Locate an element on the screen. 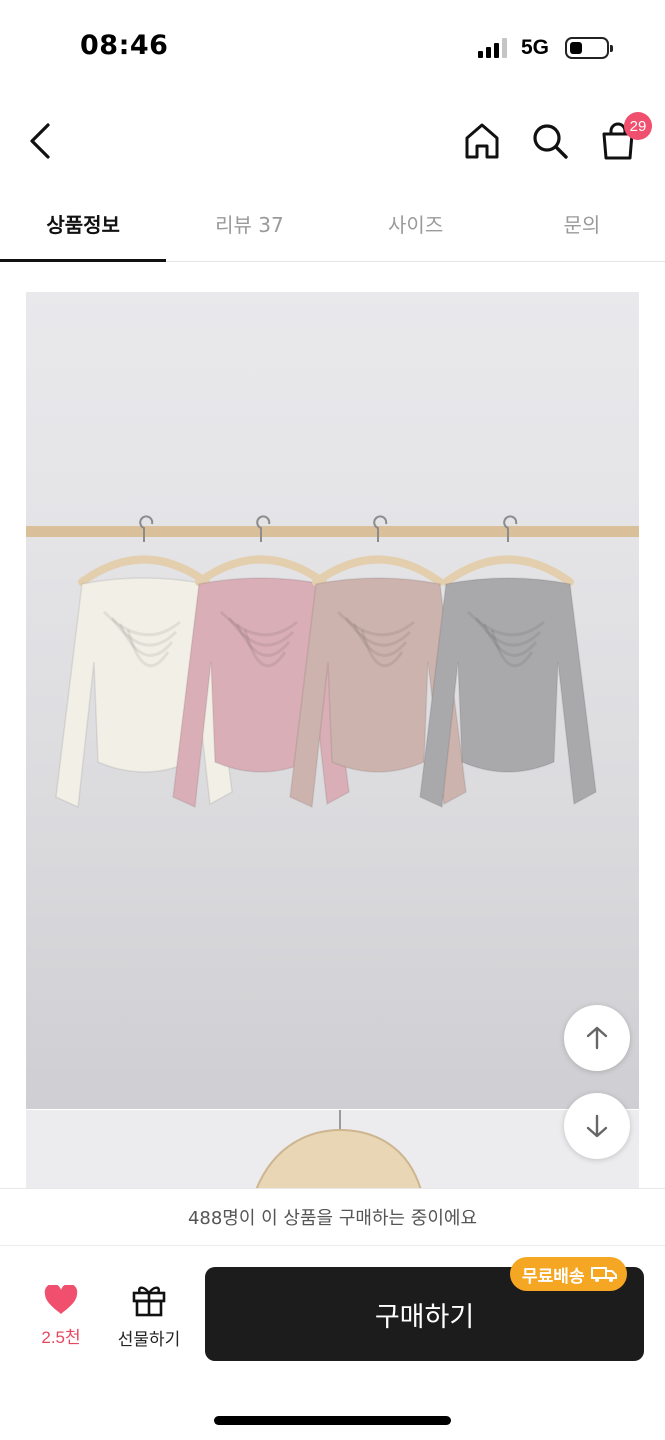 The height and width of the screenshot is (1440, 665). home-button is located at coordinates (482, 141).